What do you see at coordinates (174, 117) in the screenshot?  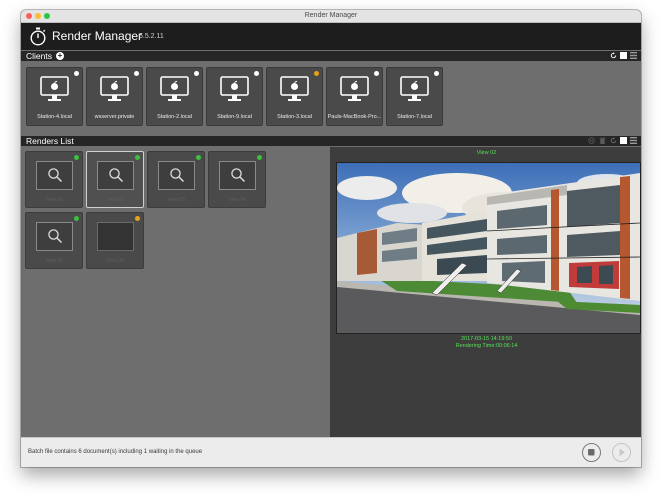 I see `client-name: Station-2.local` at bounding box center [174, 117].